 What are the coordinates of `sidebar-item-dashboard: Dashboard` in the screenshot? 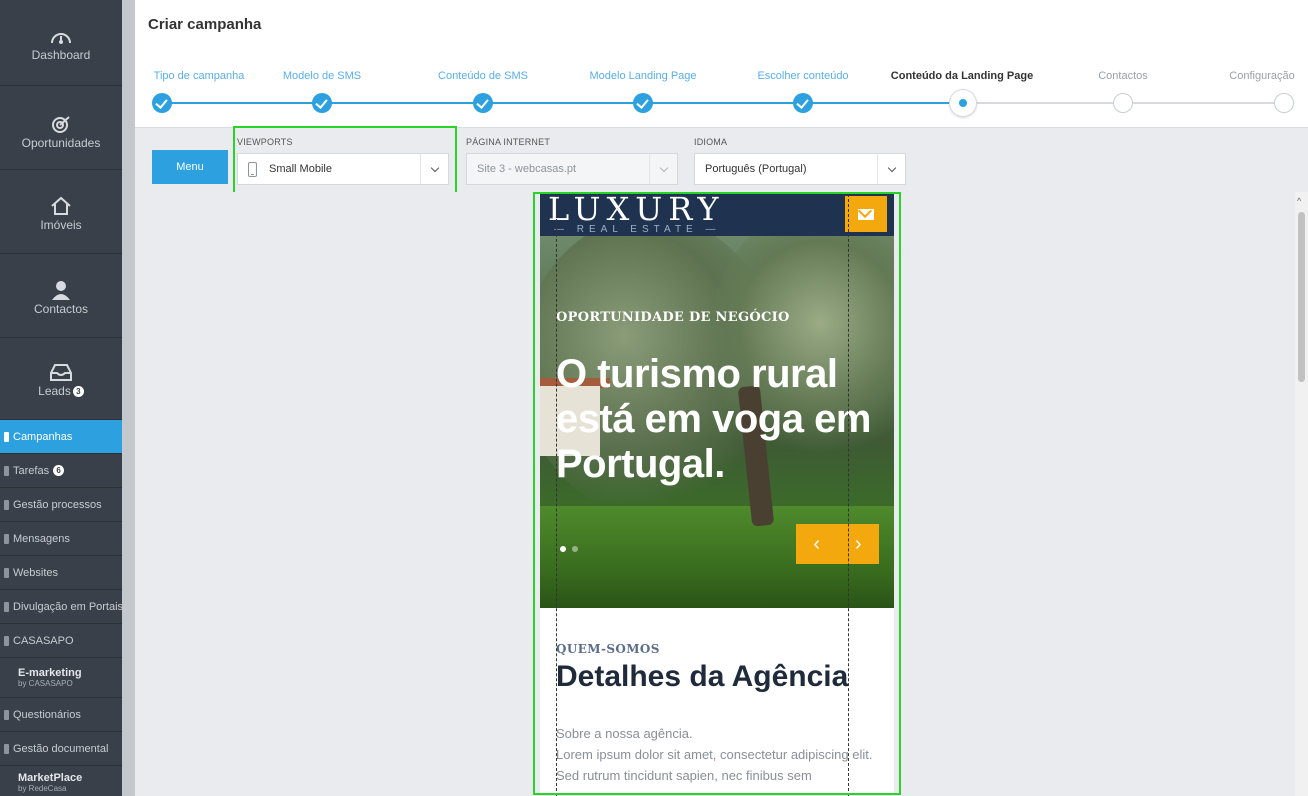 It's located at (61, 43).